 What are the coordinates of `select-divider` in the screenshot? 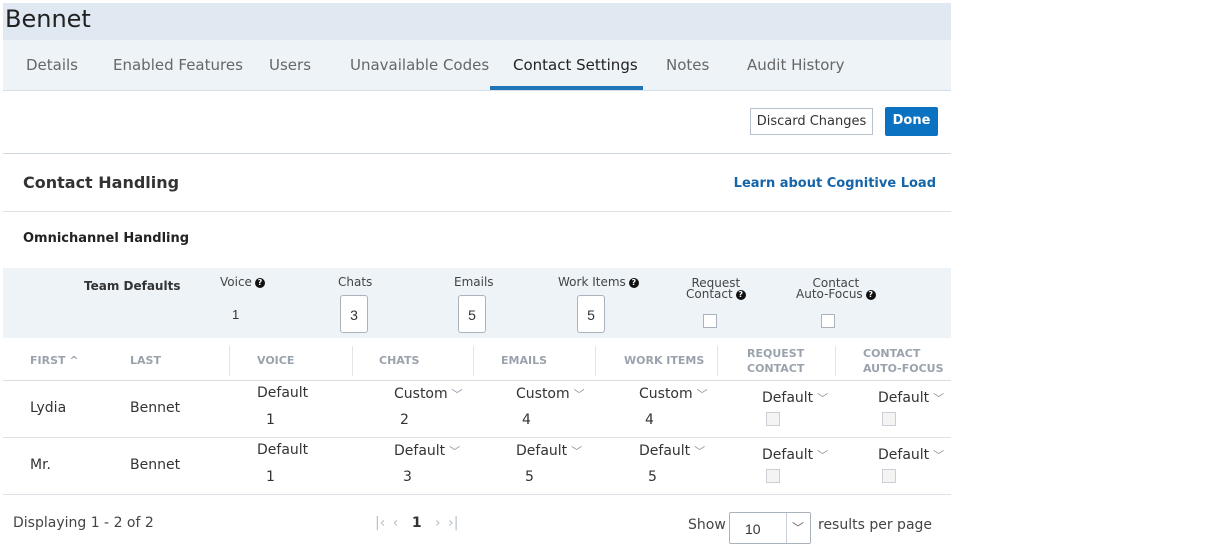 It's located at (786, 528).